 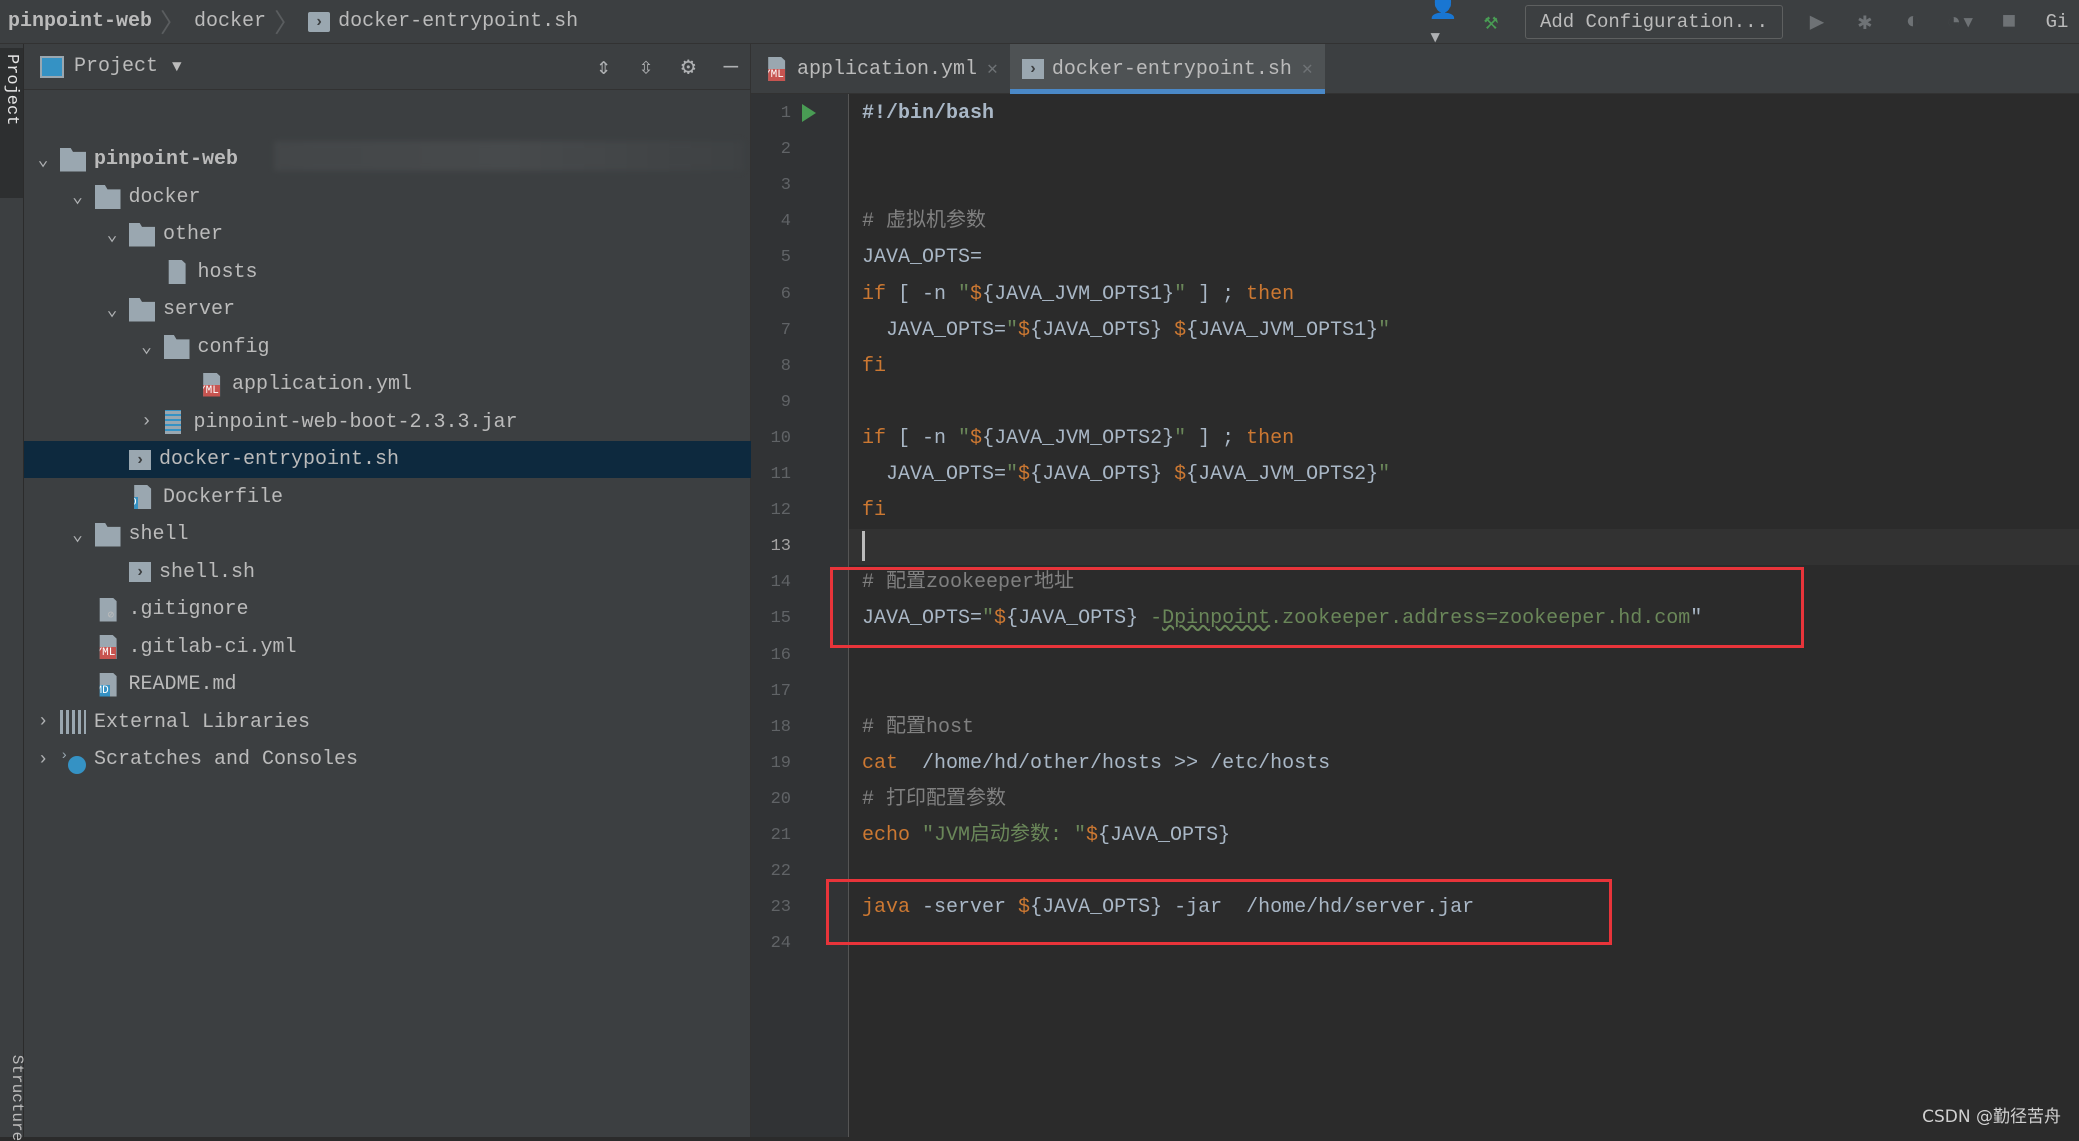 What do you see at coordinates (1491, 22) in the screenshot?
I see `build-hammer-icon: ⚒` at bounding box center [1491, 22].